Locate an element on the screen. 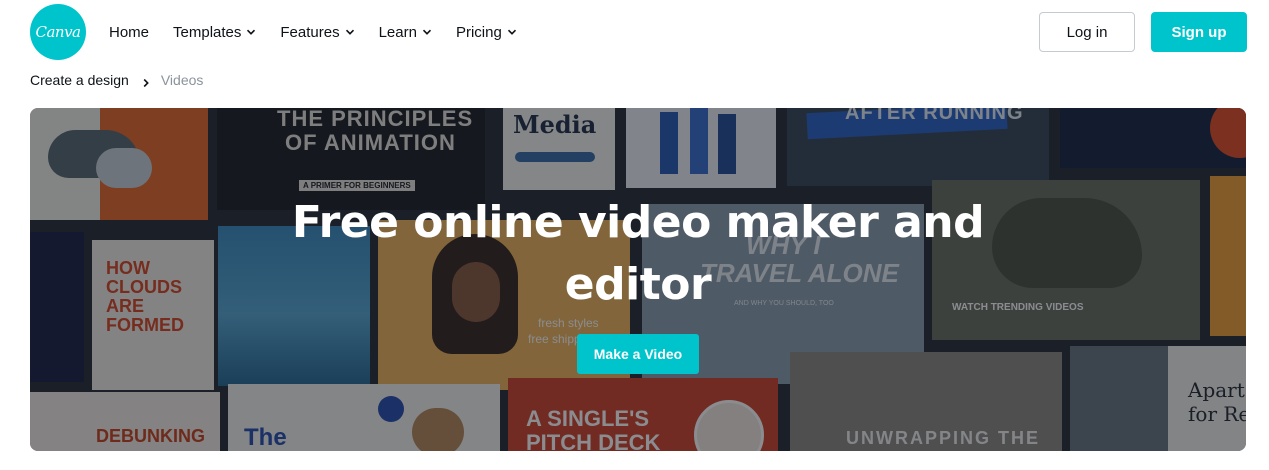 This screenshot has width=1269, height=470. nav-home: Home is located at coordinates (129, 32).